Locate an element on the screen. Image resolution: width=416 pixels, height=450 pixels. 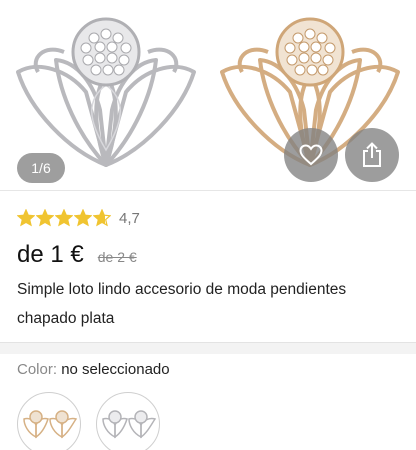
color-selector-label: Color: no seleccionado is located at coordinates (93, 369).